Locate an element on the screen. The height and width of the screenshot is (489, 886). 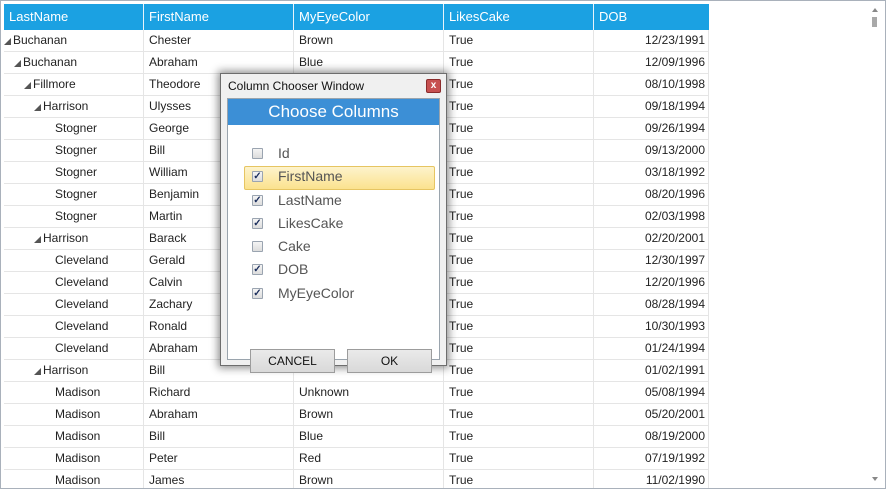
cell-firstname: James is located at coordinates (219, 479).